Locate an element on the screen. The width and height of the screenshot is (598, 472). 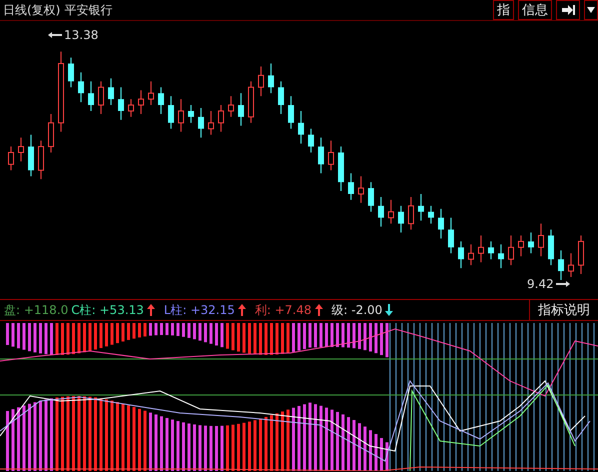
toolbar-button: 指 is located at coordinates (503, 10).